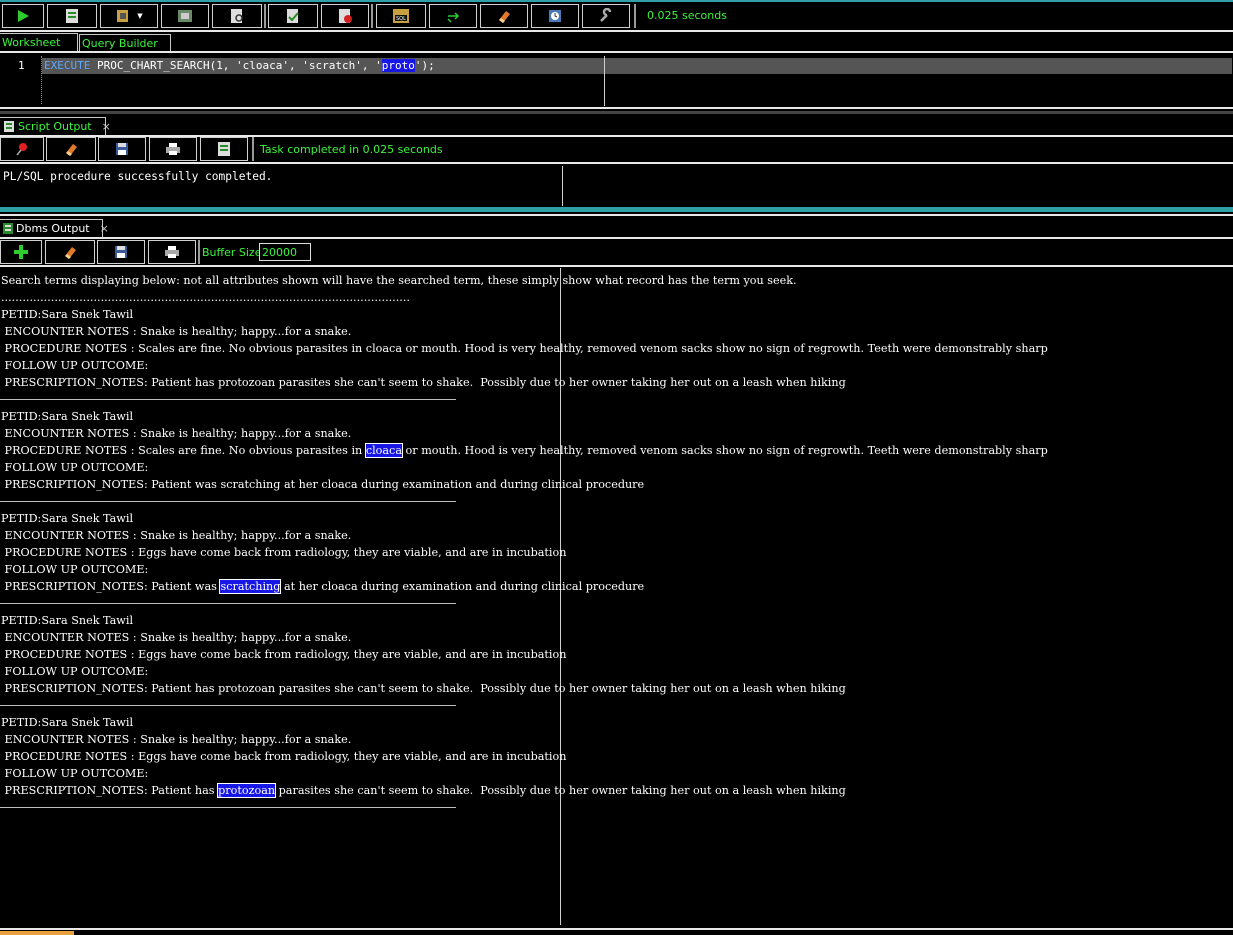 Image resolution: width=1233 pixels, height=935 pixels. I want to click on autotrace-icon, so click(123, 16).